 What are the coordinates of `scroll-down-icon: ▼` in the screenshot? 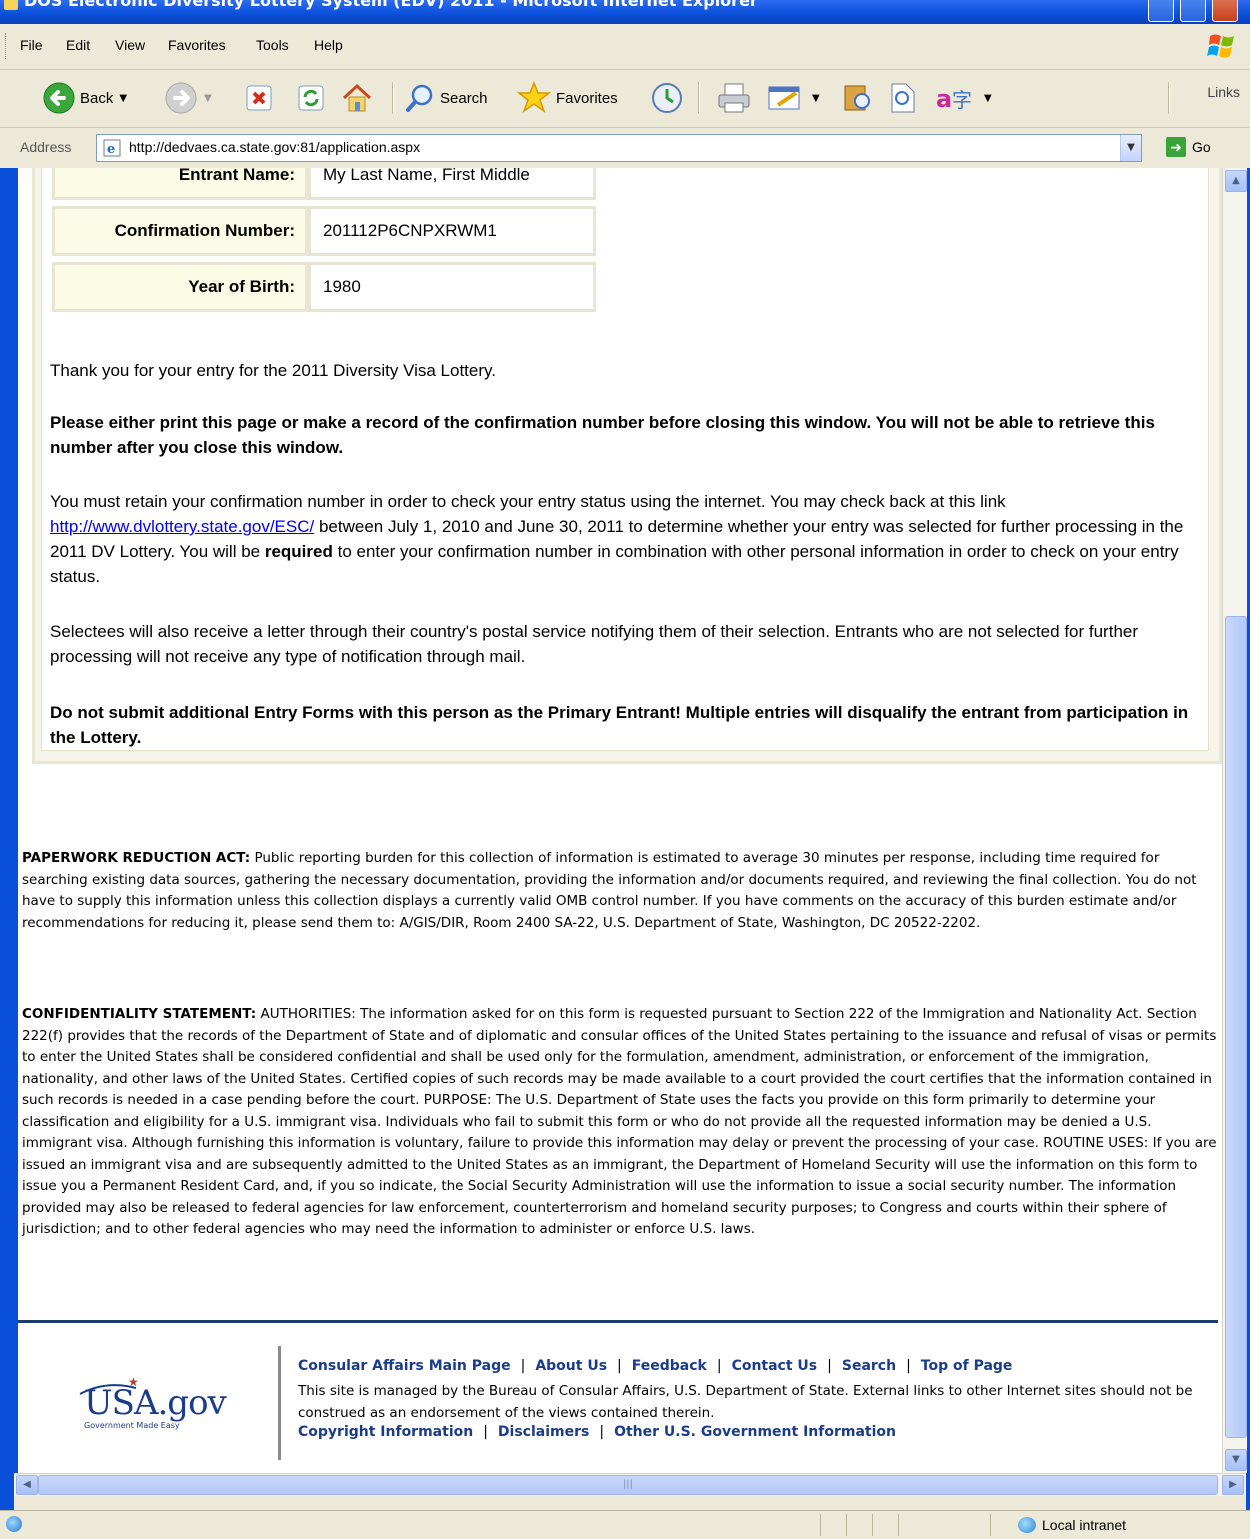 It's located at (1236, 1460).